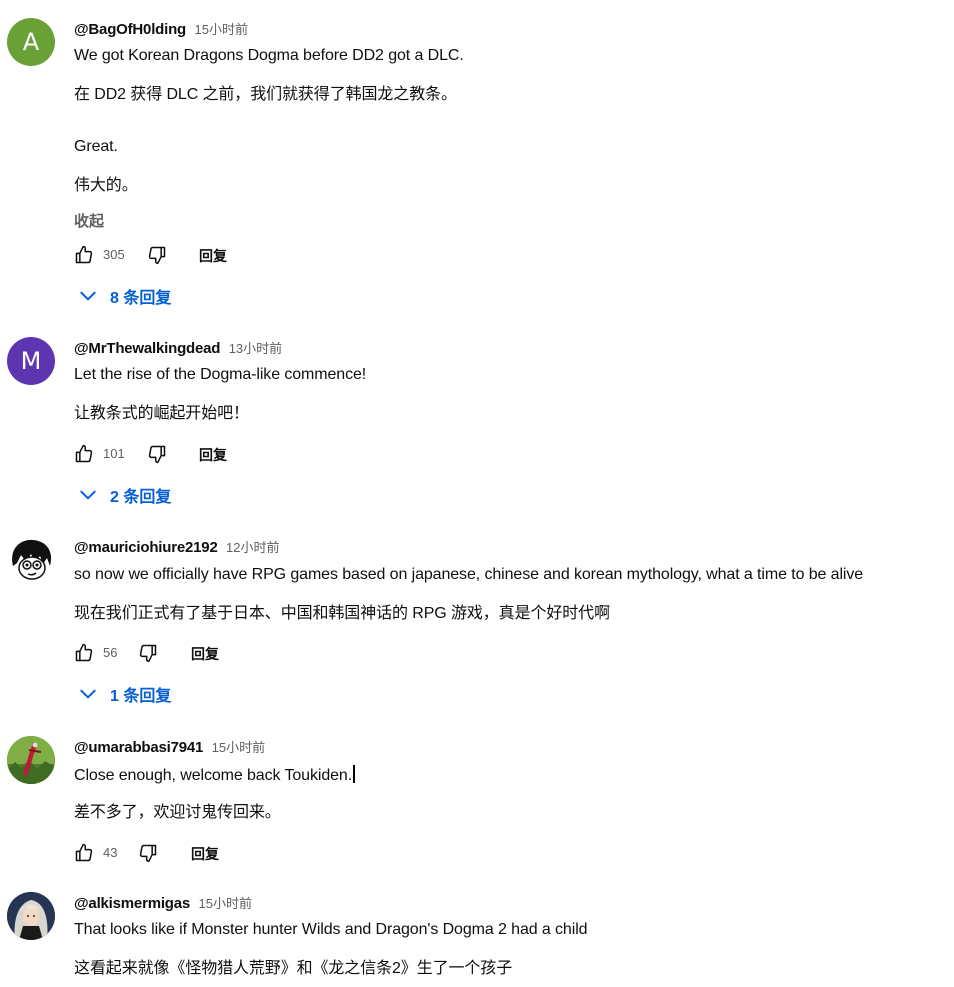 The image size is (954, 987). I want to click on view-replies-button: 8 条回复, so click(124, 296).